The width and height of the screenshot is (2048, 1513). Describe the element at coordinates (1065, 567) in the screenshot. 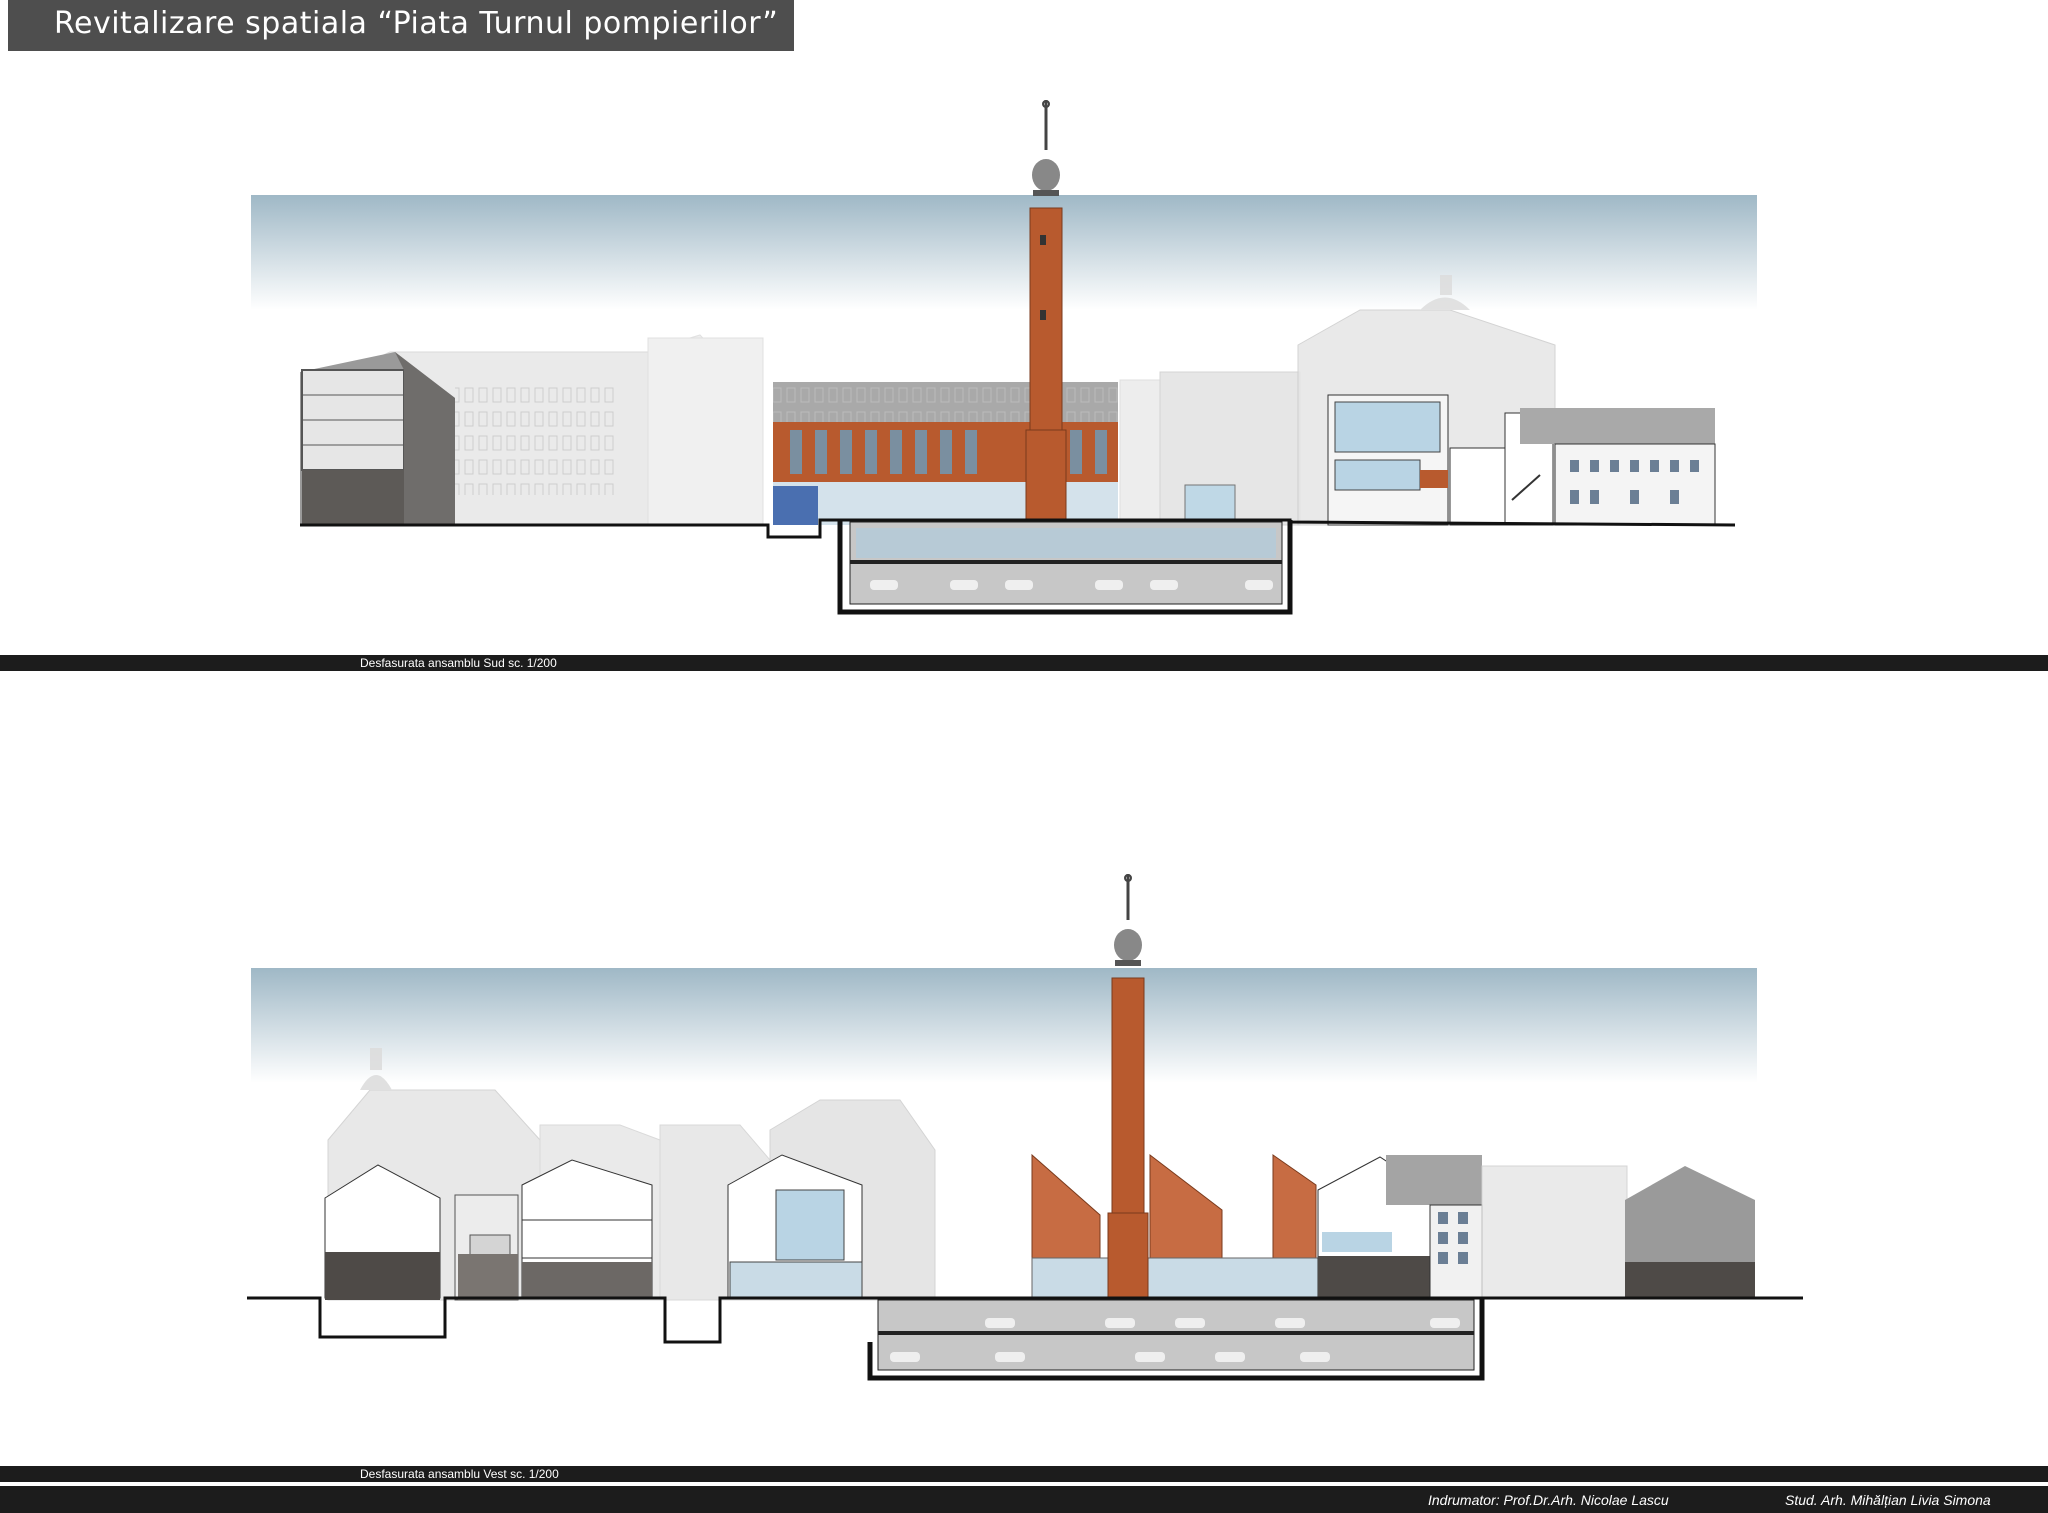

I see `underground-parking-south` at that location.